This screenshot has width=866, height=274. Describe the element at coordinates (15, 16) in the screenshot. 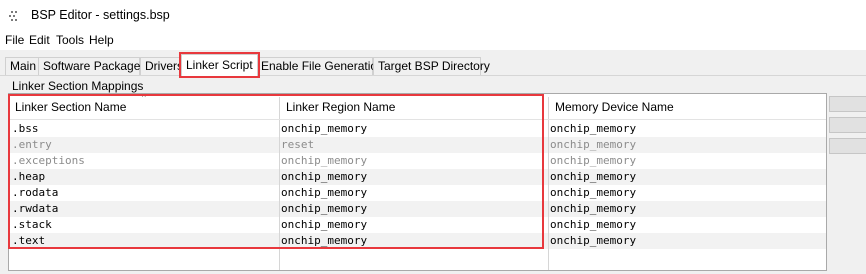

I see `app-dots-icon` at that location.